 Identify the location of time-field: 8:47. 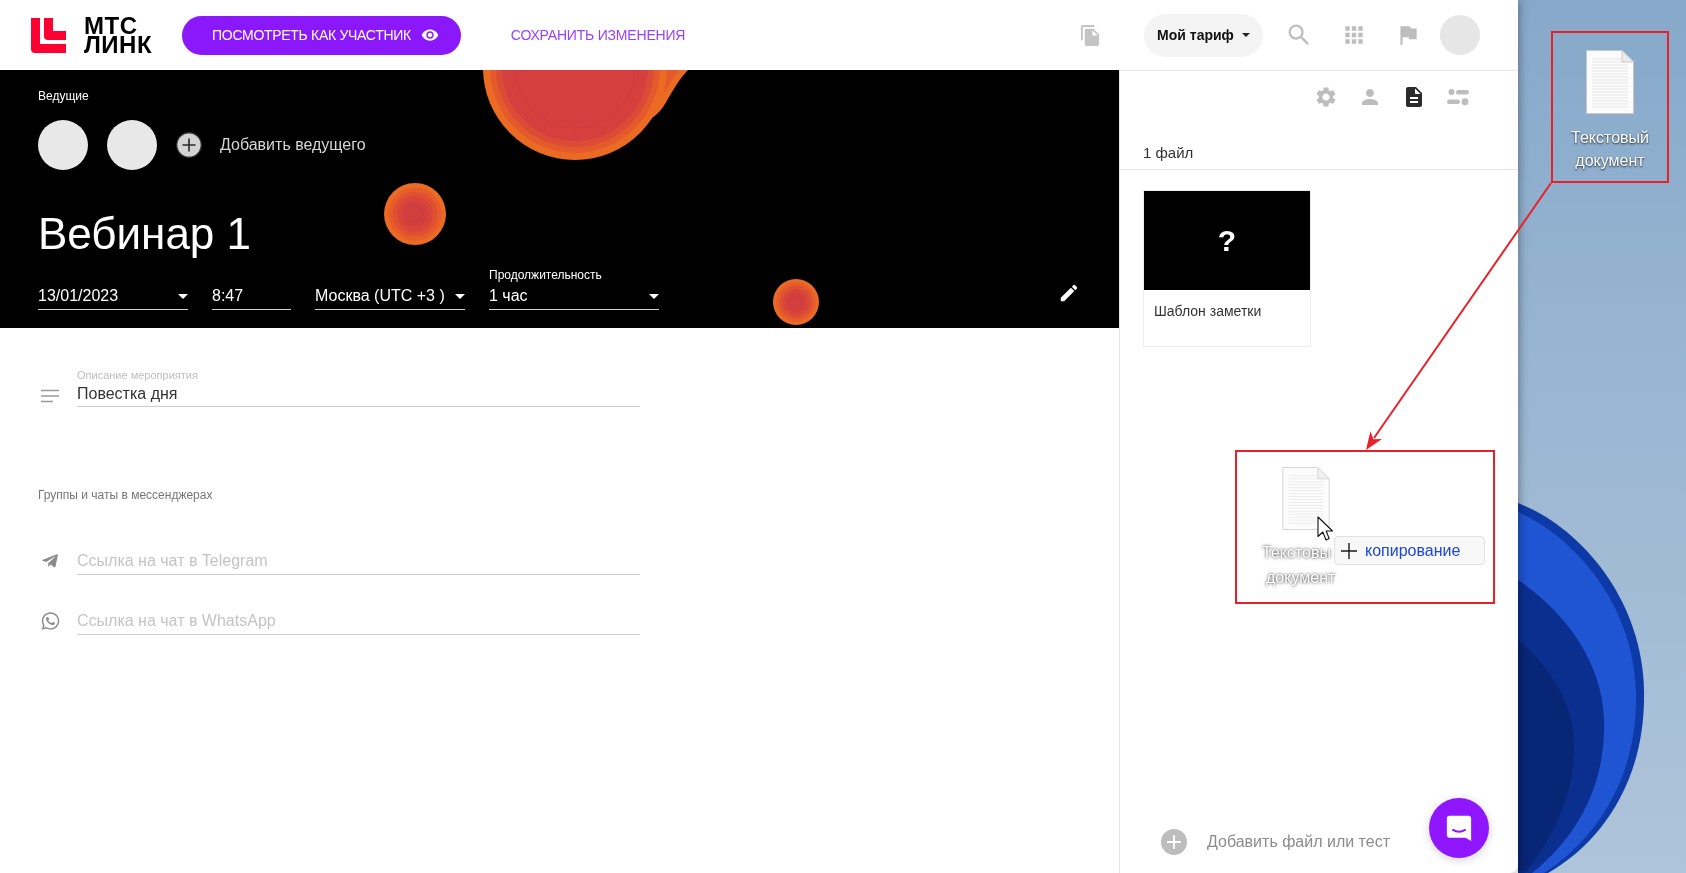
(251, 296).